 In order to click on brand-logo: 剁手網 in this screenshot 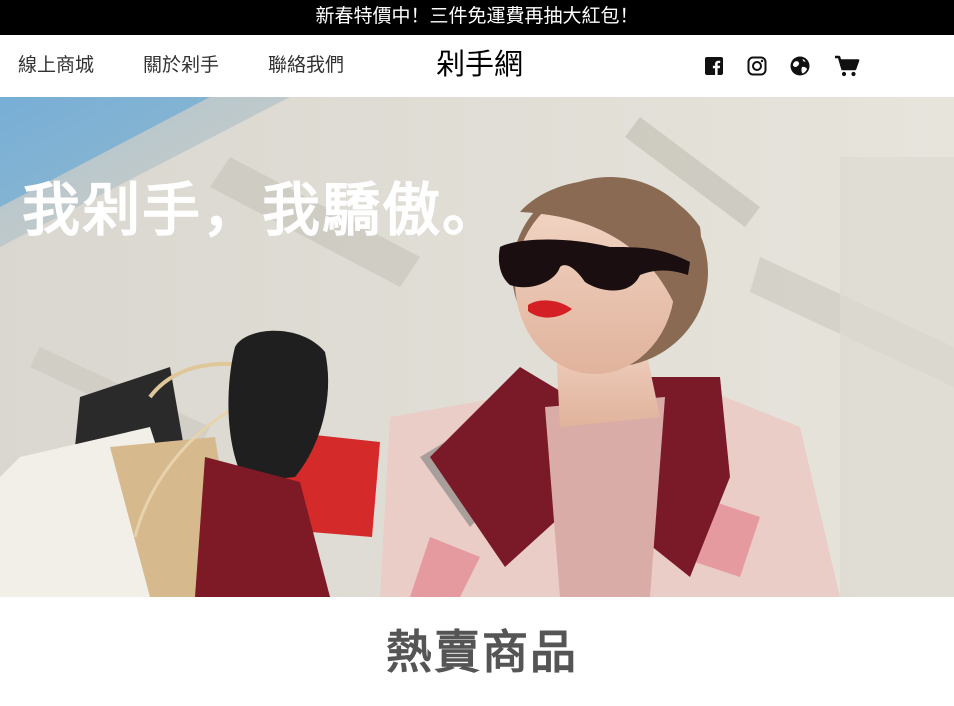, I will do `click(479, 64)`.